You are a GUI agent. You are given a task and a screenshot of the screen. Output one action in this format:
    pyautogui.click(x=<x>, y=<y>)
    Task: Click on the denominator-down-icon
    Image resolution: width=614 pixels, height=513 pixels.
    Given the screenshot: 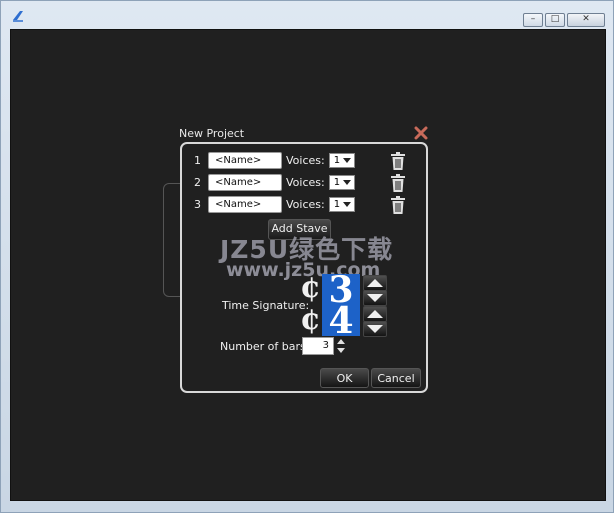 What is the action you would take?
    pyautogui.click(x=375, y=329)
    